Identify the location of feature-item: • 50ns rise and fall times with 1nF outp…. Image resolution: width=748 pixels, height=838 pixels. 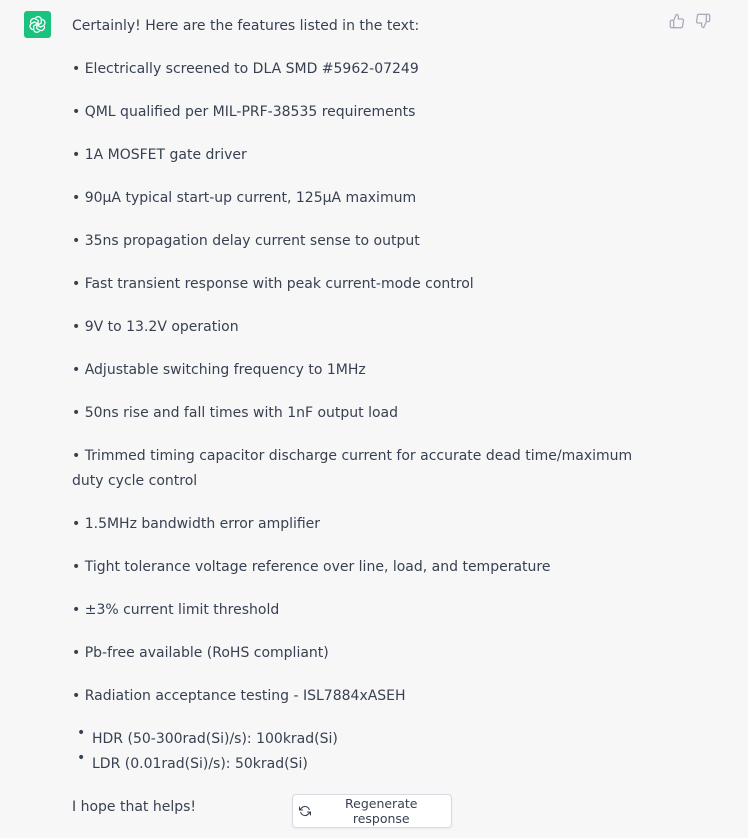
(235, 413).